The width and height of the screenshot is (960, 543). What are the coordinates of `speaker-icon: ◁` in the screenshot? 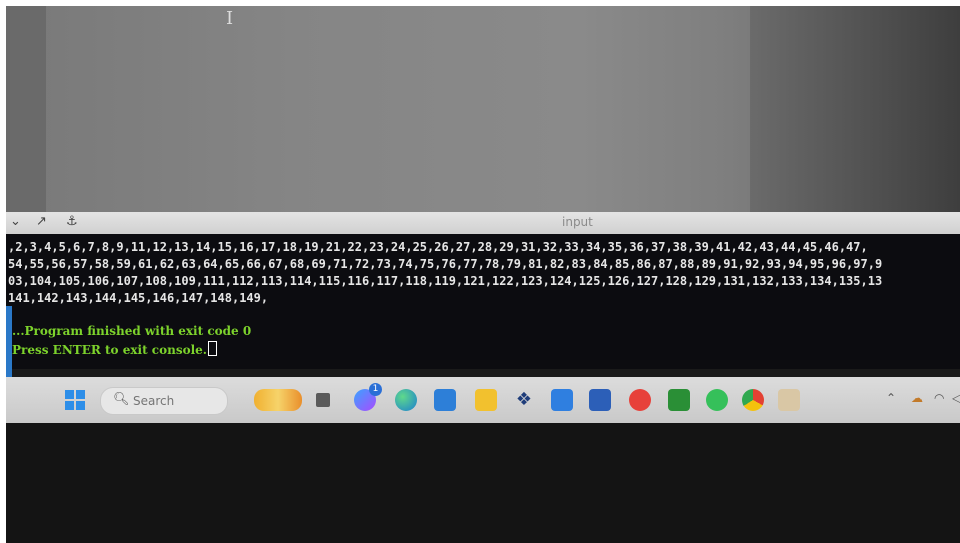 It's located at (956, 398).